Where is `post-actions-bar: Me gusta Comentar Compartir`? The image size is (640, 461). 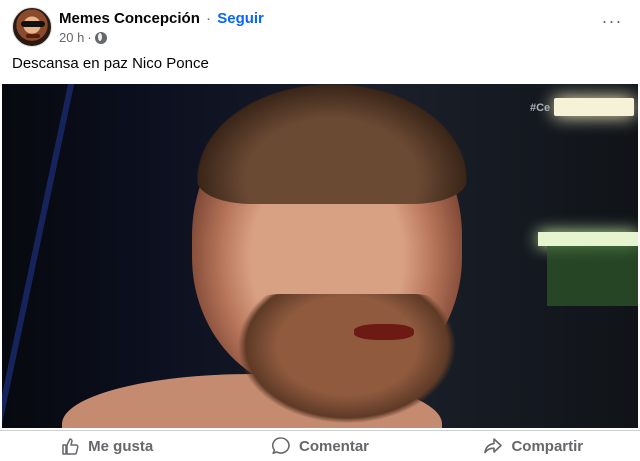 post-actions-bar: Me gusta Comentar Compartir is located at coordinates (320, 445).